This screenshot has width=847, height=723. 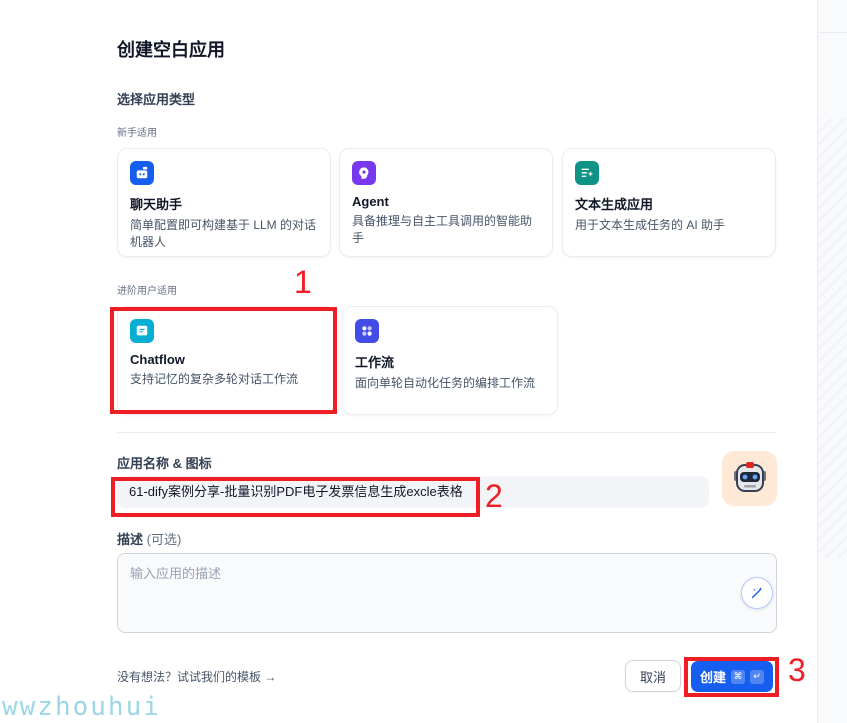 What do you see at coordinates (653, 676) in the screenshot?
I see `cancel-button: 取消` at bounding box center [653, 676].